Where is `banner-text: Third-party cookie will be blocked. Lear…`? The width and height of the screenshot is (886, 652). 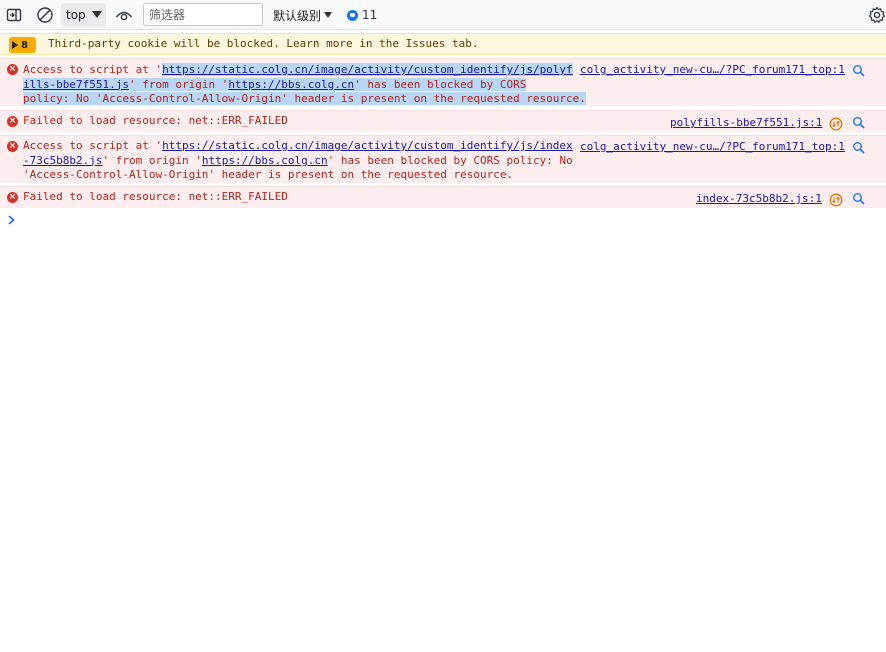
banner-text: Third-party cookie will be blocked. Lear… is located at coordinates (263, 43).